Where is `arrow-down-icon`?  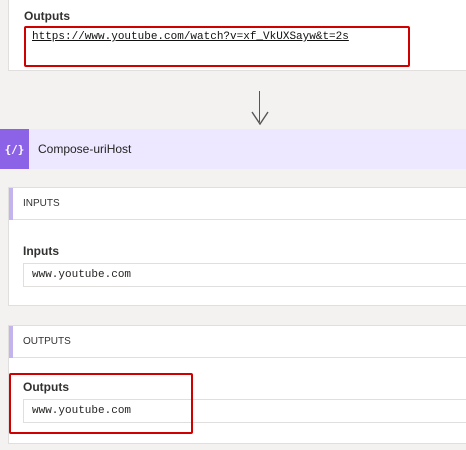 arrow-down-icon is located at coordinates (260, 118).